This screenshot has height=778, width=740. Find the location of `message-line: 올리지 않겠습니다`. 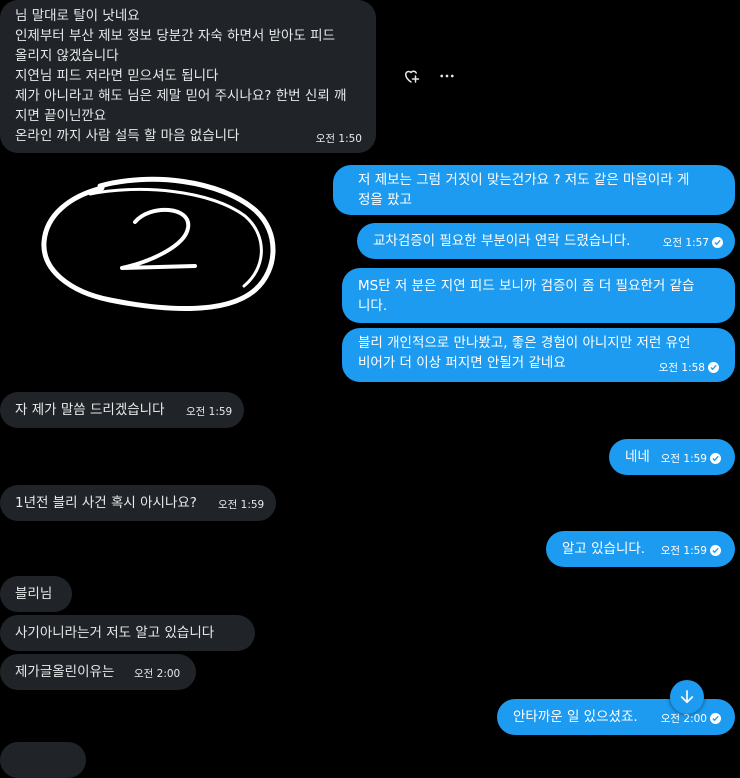

message-line: 올리지 않겠습니다 is located at coordinates (67, 56).